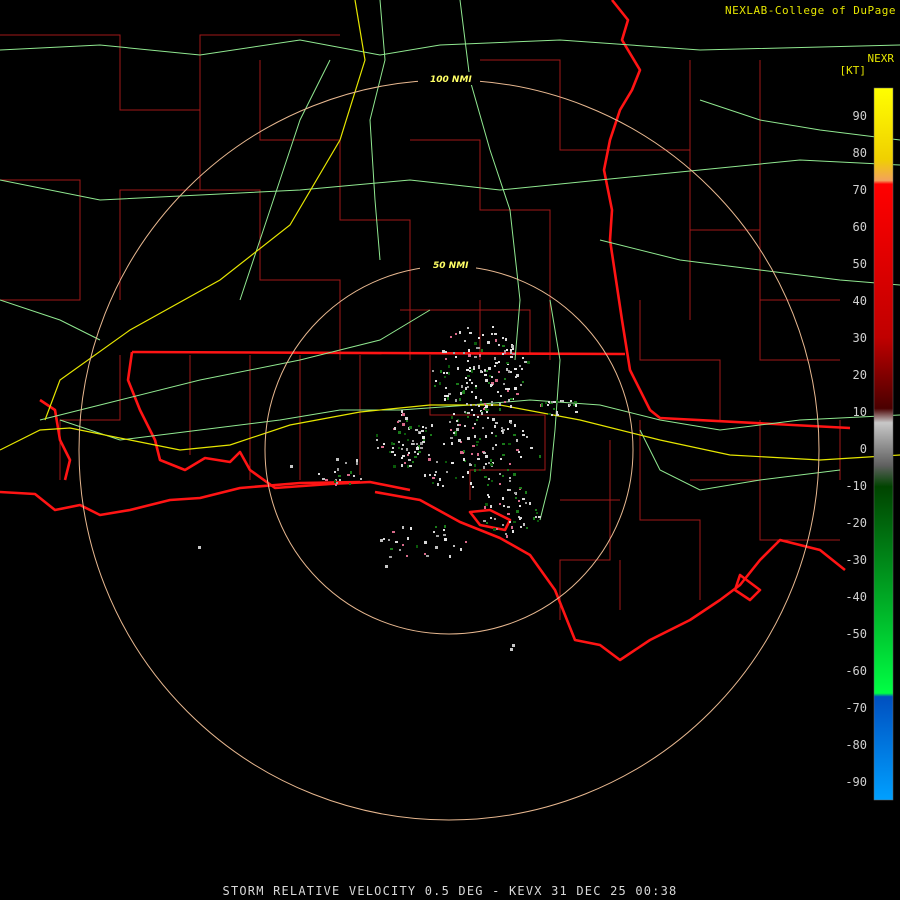 The height and width of the screenshot is (900, 900). What do you see at coordinates (856, 597) in the screenshot?
I see `color-scale-tick: -40` at bounding box center [856, 597].